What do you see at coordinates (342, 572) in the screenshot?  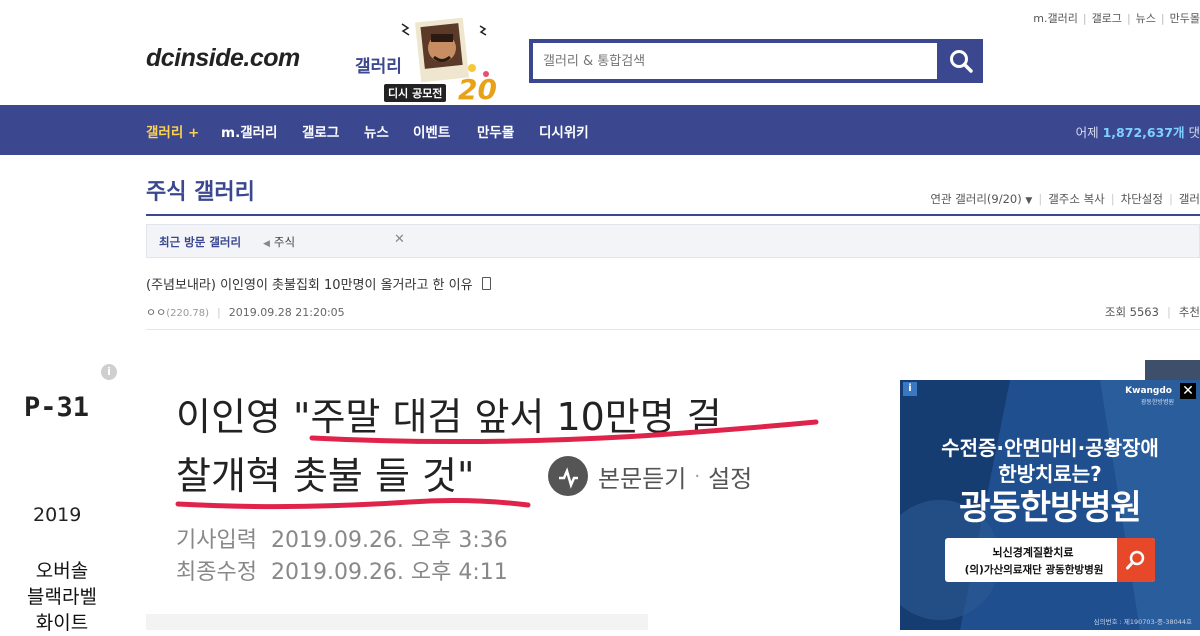 I see `article-edit-date: 최종수정 2019.09.26. 오후 4:11` at bounding box center [342, 572].